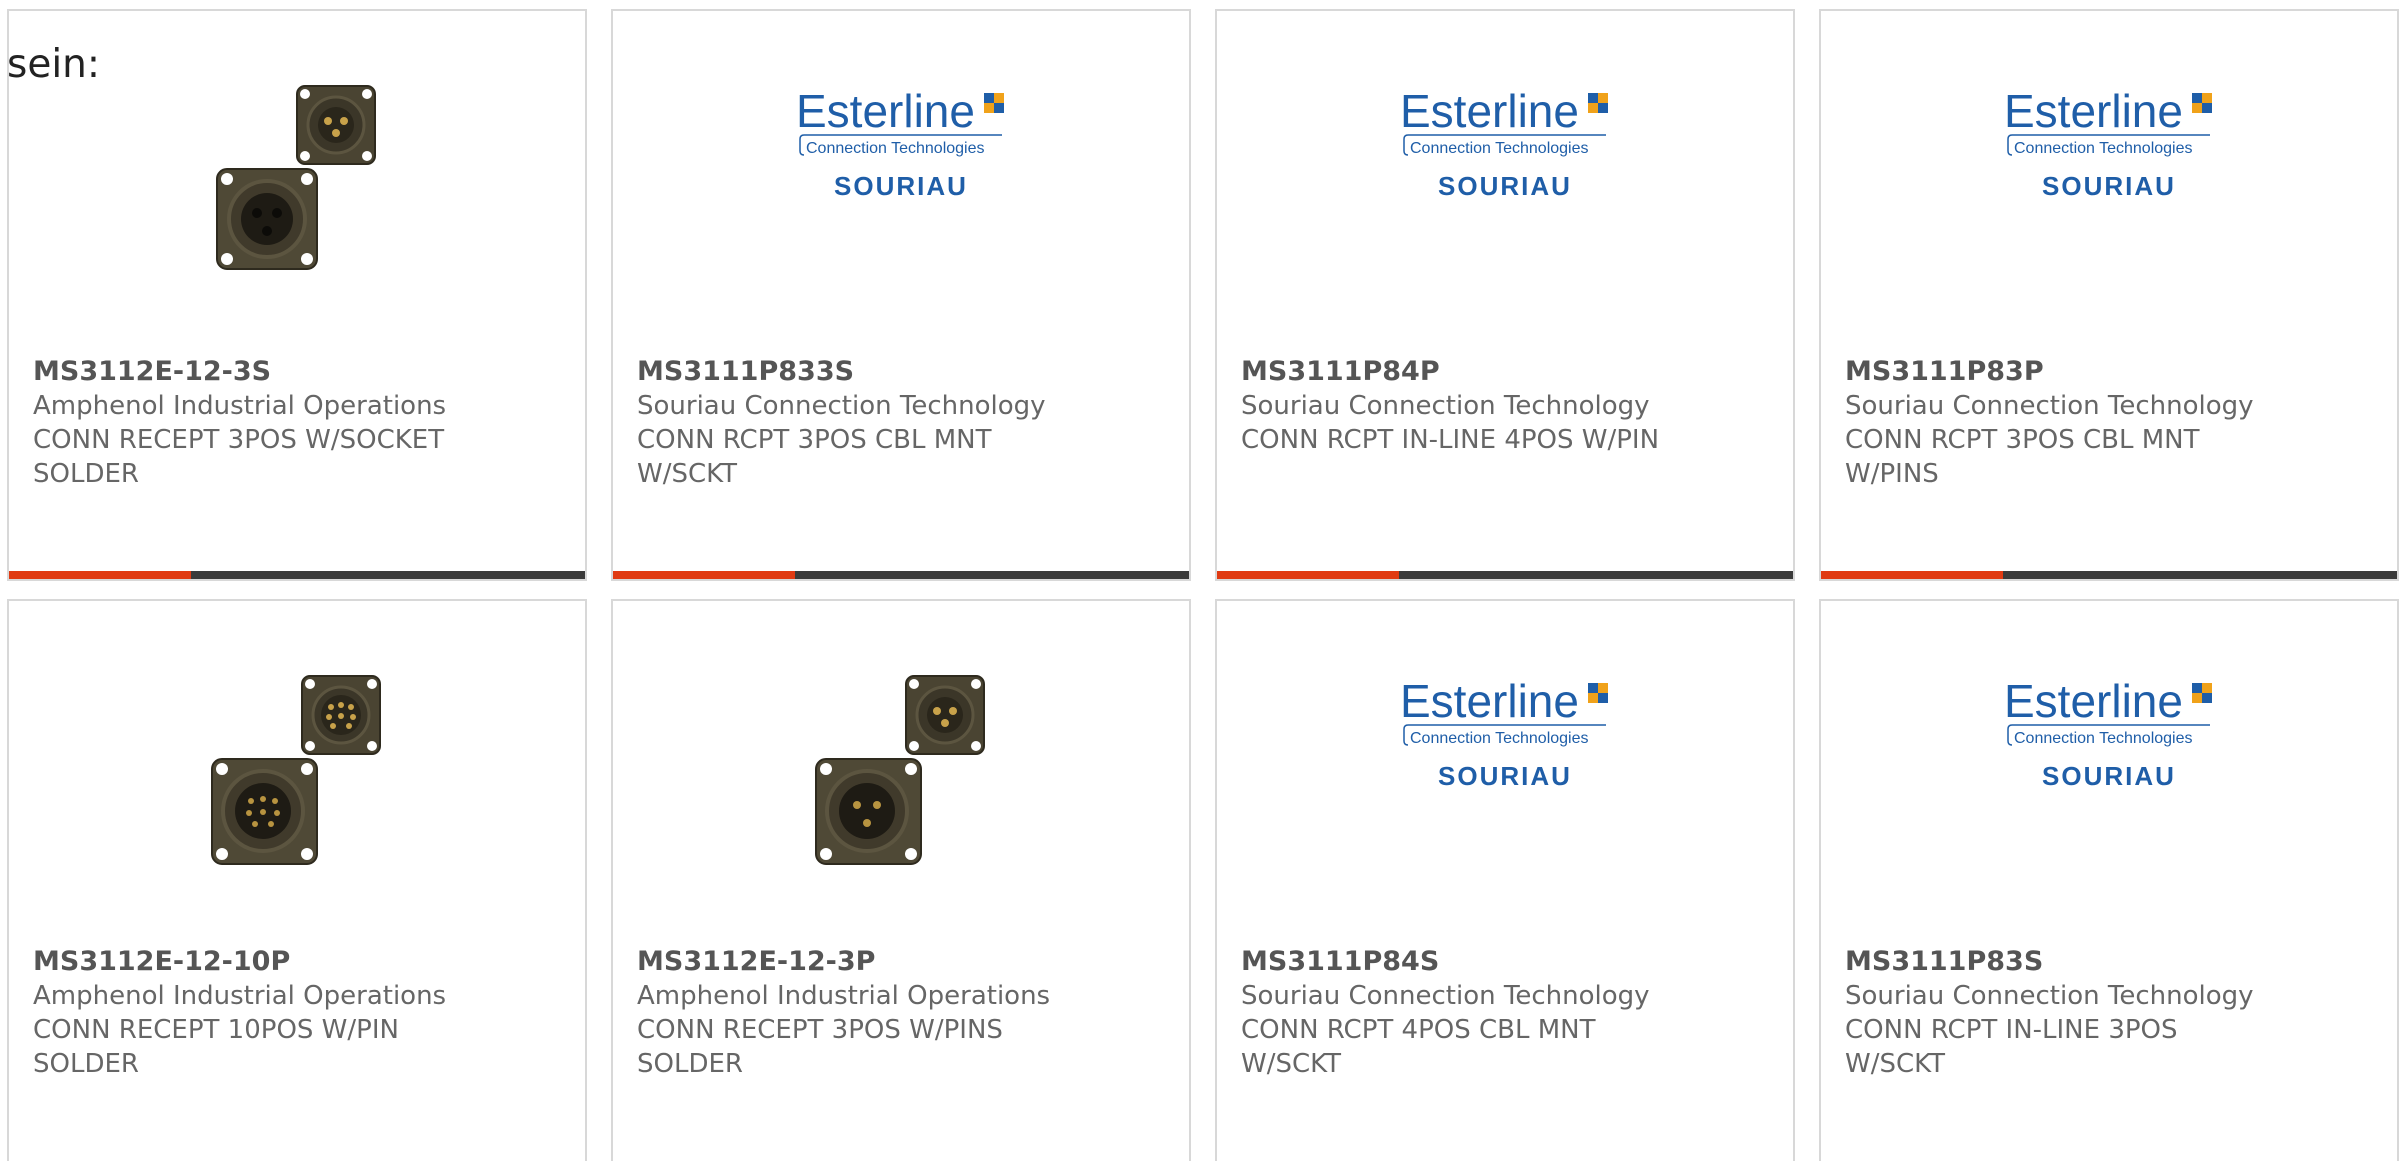  I want to click on product-description: CONN RCPT IN-LINE 3POS W/SCKT, so click(2011, 1047).